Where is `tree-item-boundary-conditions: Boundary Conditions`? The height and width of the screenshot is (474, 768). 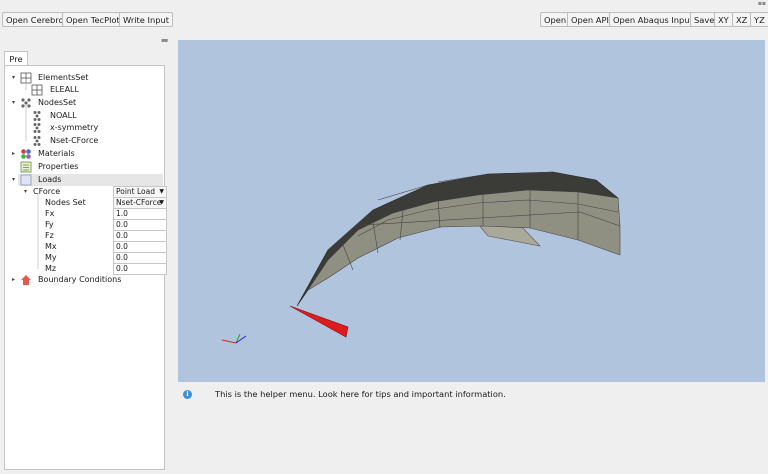 tree-item-boundary-conditions: Boundary Conditions is located at coordinates (79, 280).